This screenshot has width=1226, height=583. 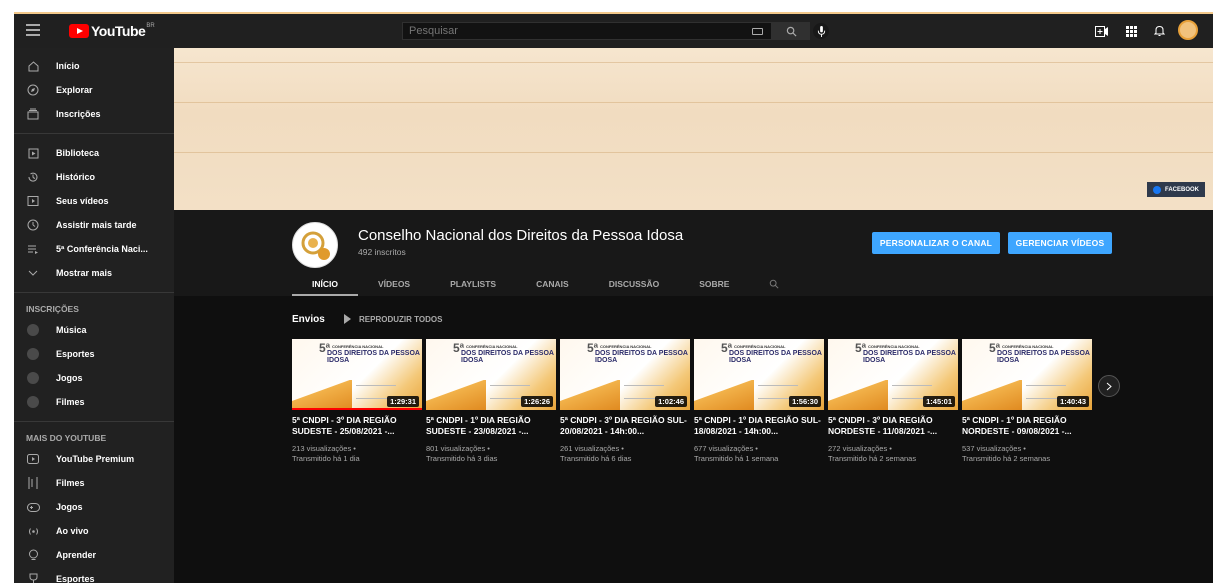 I want to click on sidebar-item-subscriptions: Inscrições, so click(x=94, y=114).